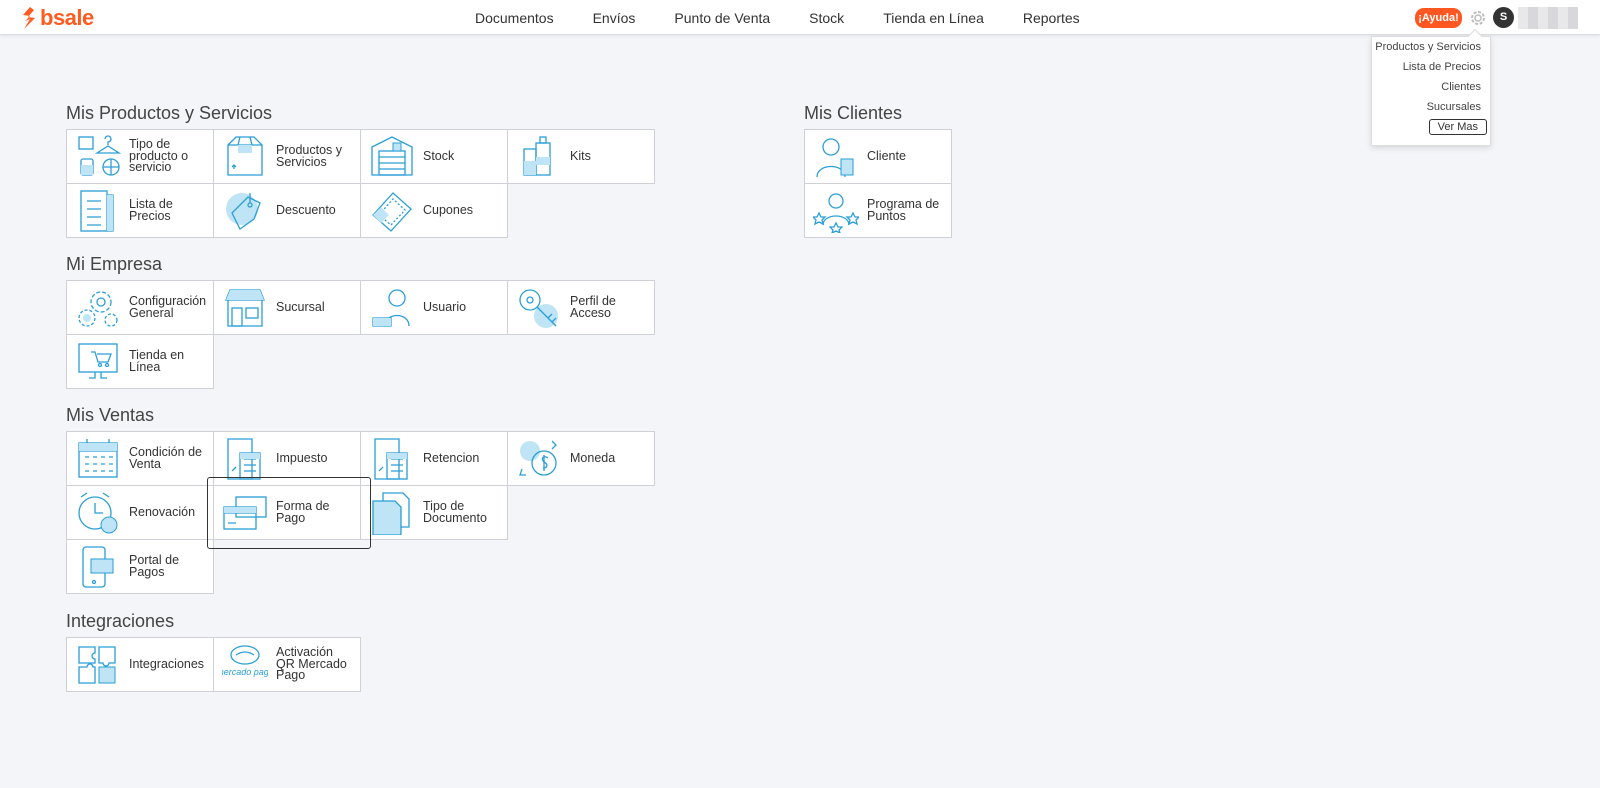 The height and width of the screenshot is (788, 1600). Describe the element at coordinates (593, 457) in the screenshot. I see `tile-label: Moneda` at that location.